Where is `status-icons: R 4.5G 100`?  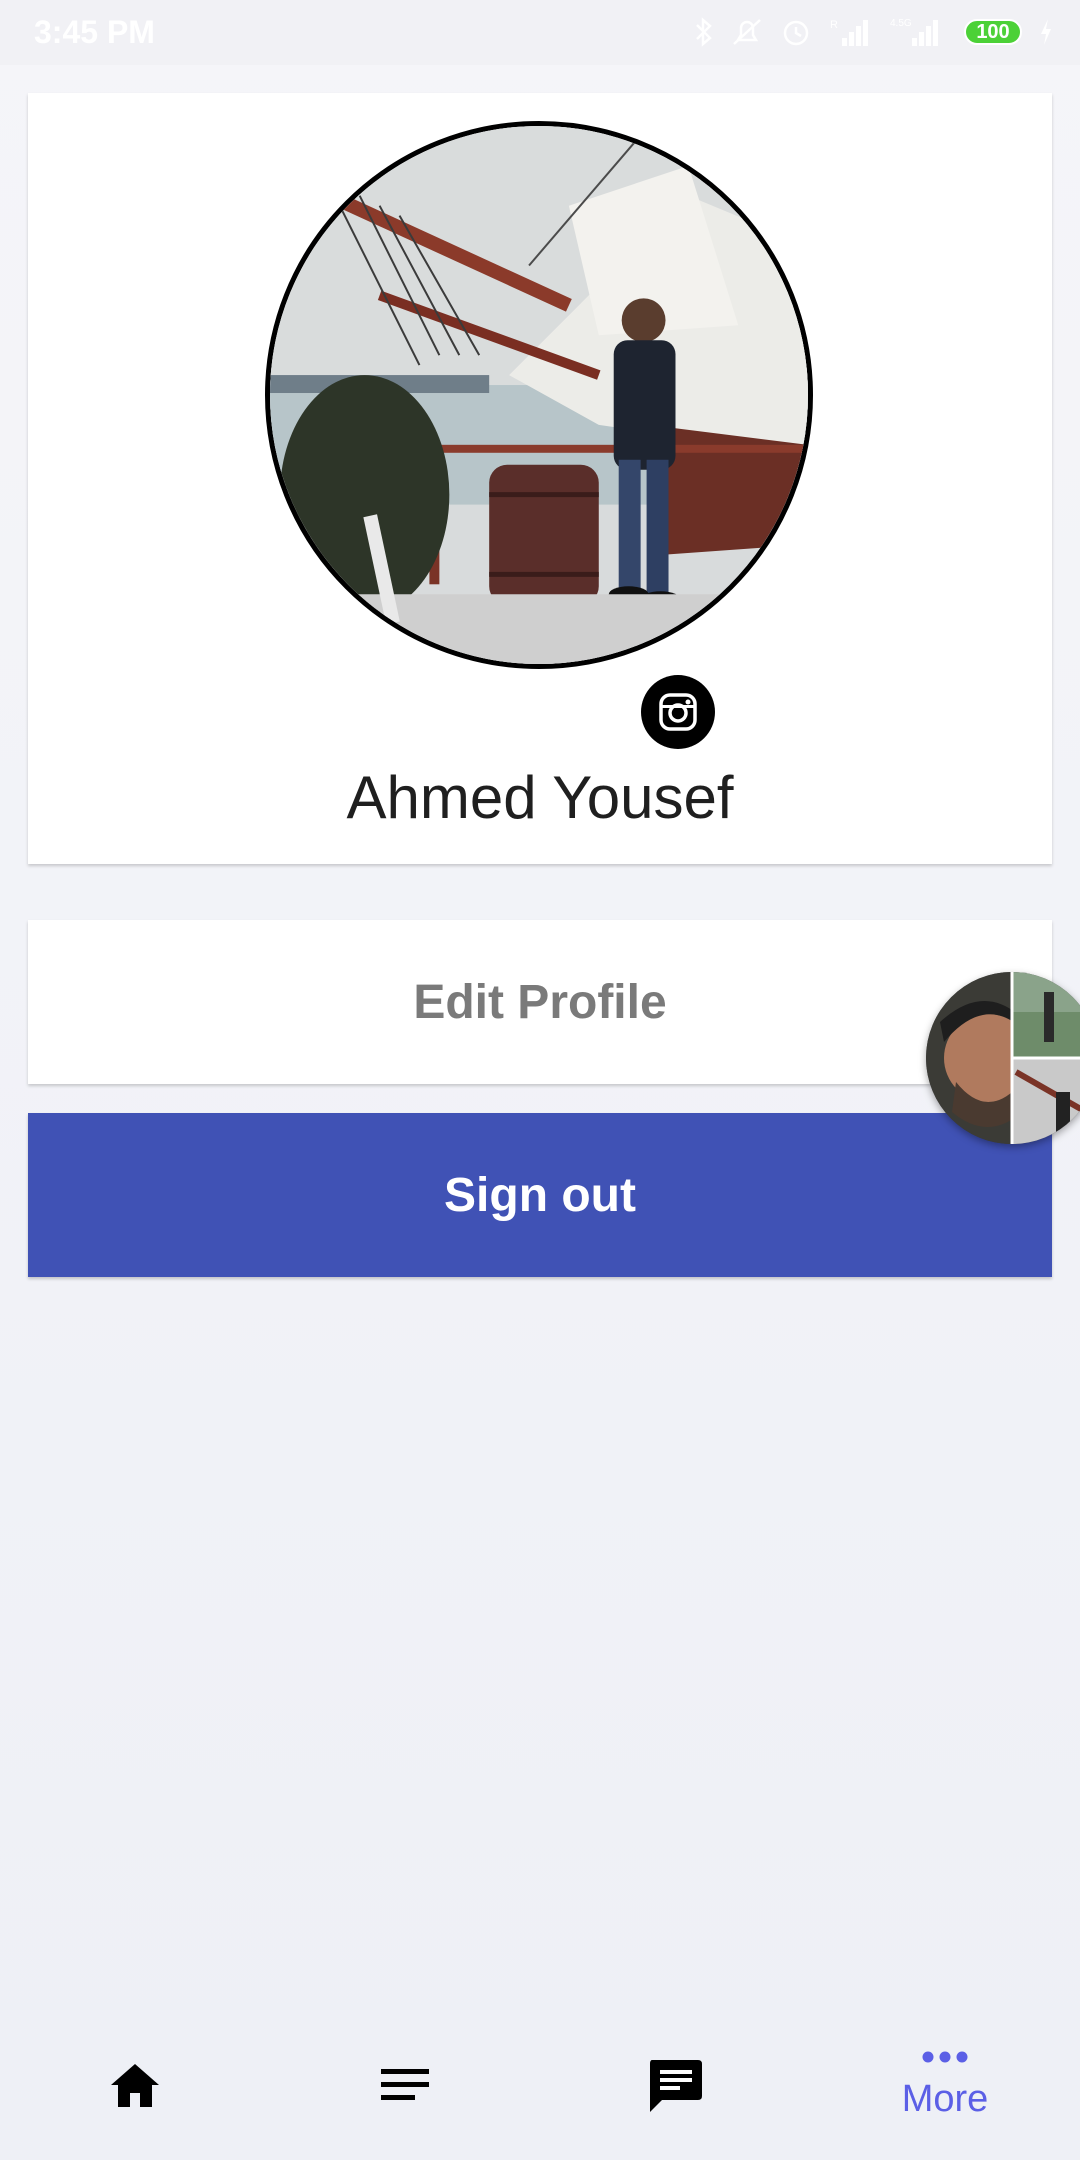
status-icons: R 4.5G 100 is located at coordinates (874, 32).